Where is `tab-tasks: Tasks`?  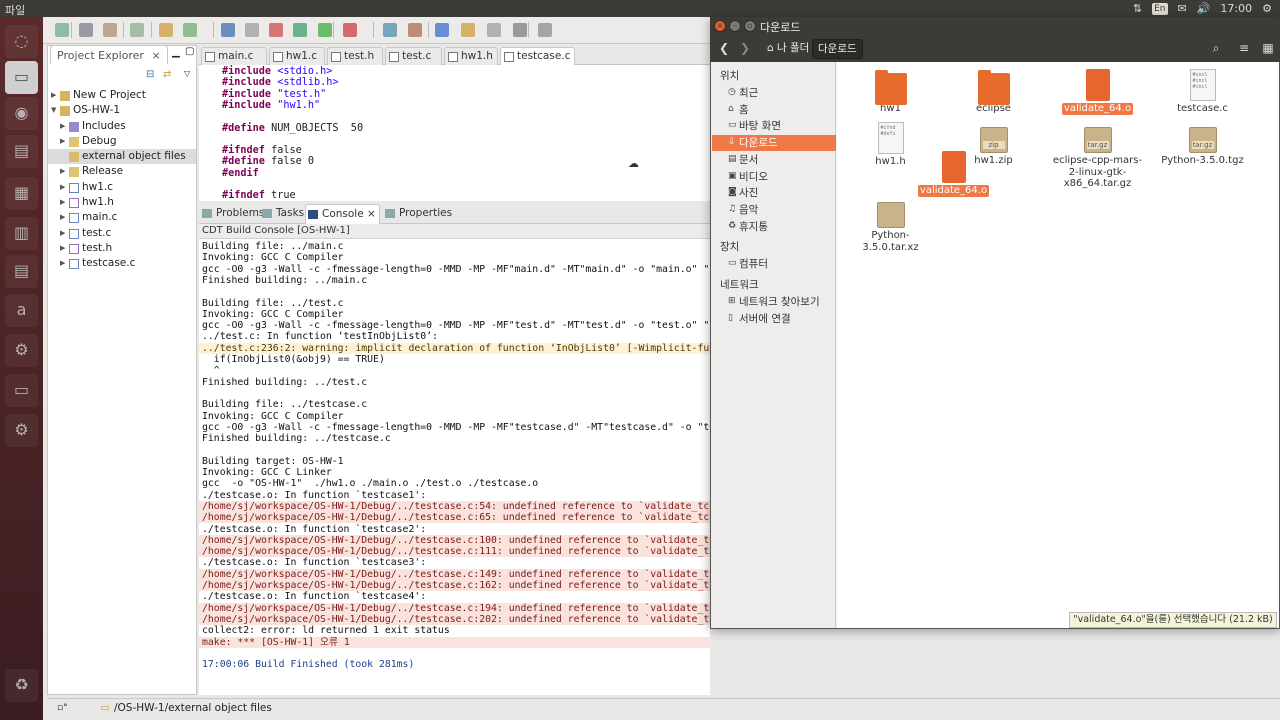 tab-tasks: Tasks is located at coordinates (282, 214).